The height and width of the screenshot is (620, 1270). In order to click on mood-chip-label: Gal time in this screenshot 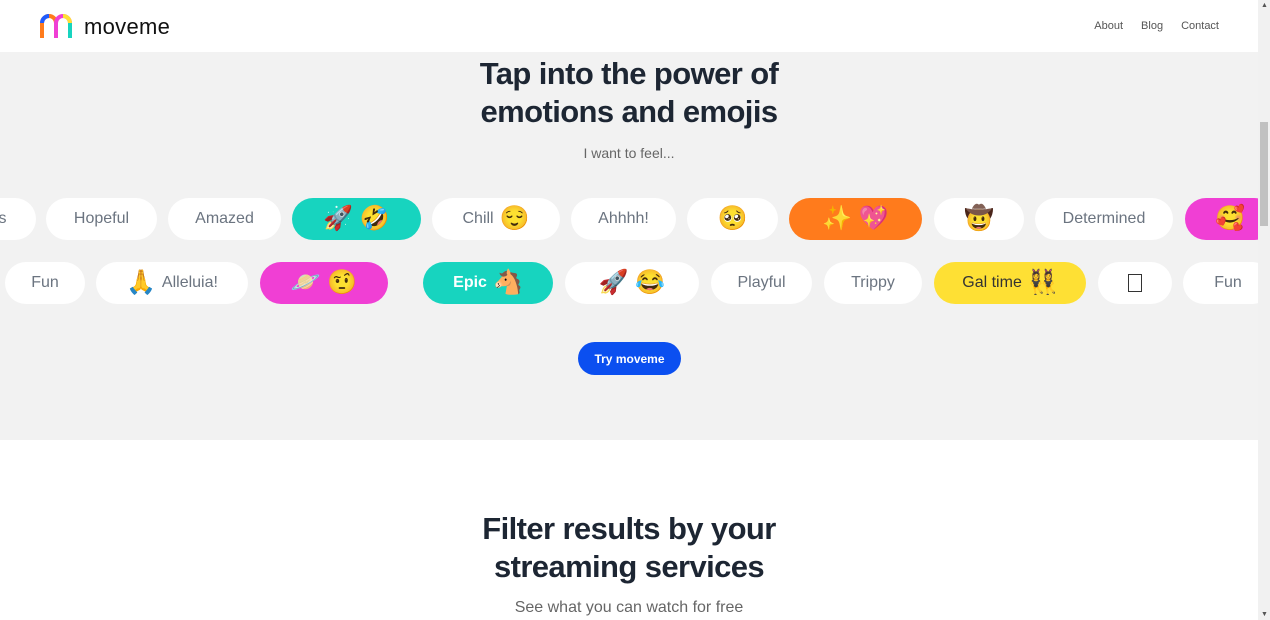, I will do `click(992, 282)`.